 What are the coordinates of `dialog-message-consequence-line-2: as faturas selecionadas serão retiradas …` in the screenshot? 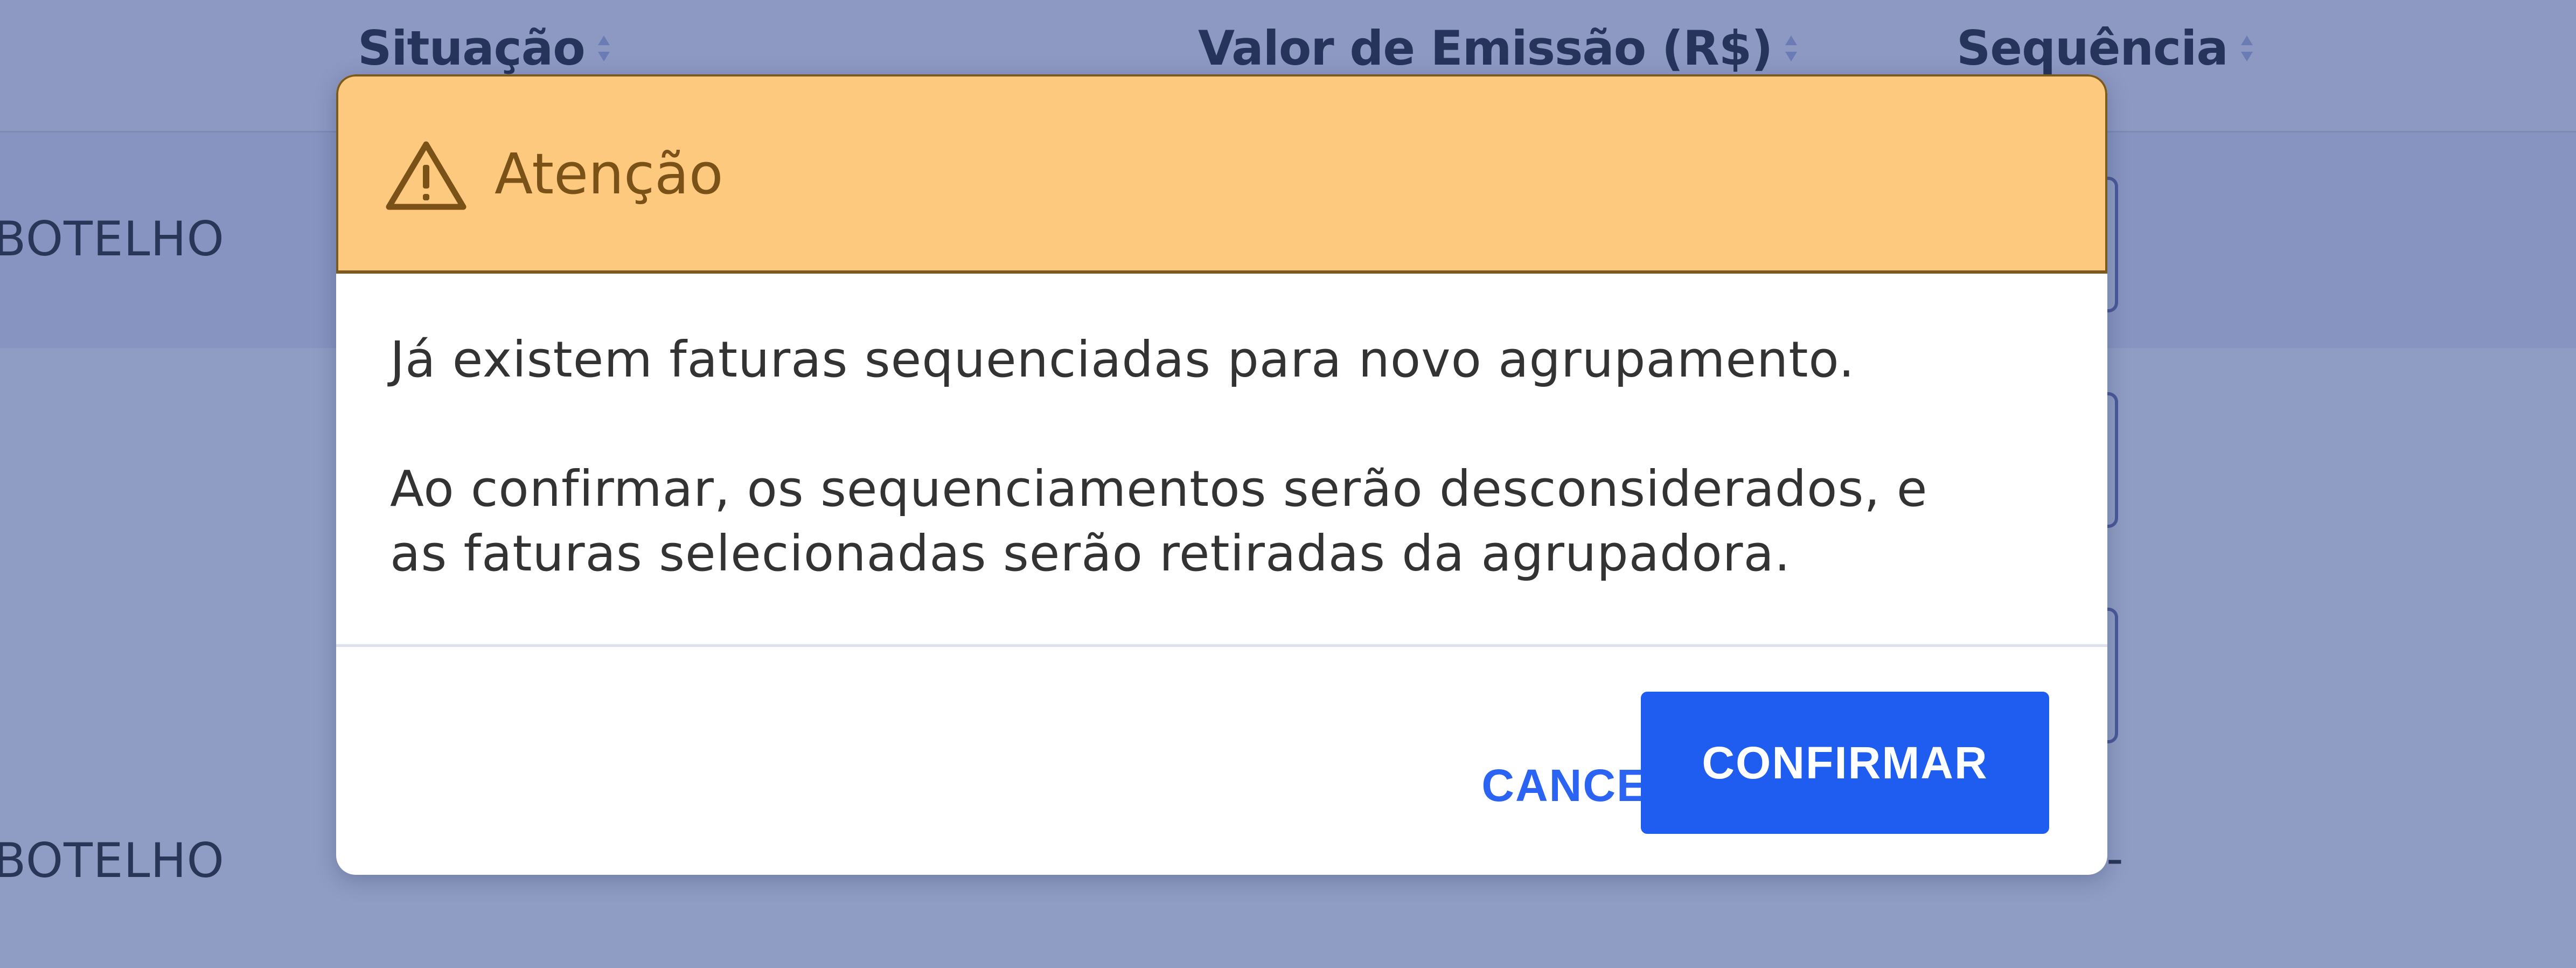 It's located at (1091, 553).